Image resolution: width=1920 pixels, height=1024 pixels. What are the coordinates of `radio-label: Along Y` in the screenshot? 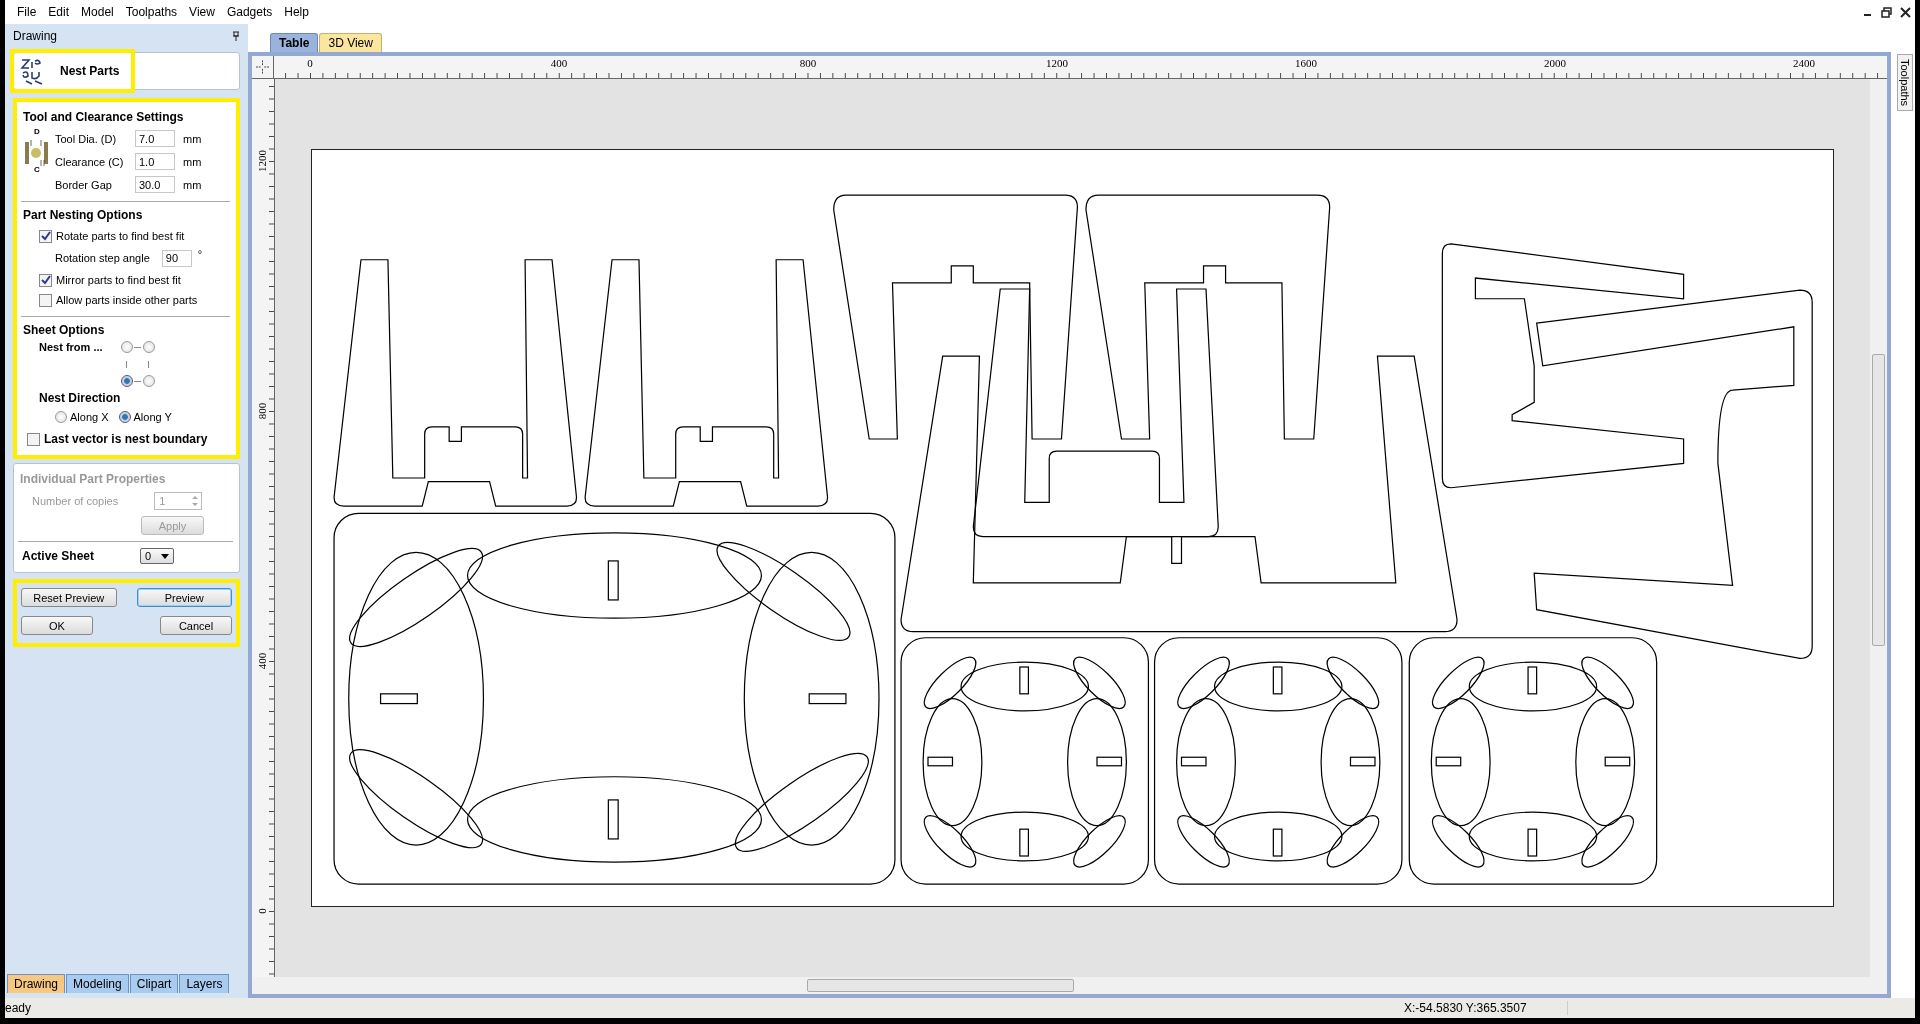 It's located at (152, 417).